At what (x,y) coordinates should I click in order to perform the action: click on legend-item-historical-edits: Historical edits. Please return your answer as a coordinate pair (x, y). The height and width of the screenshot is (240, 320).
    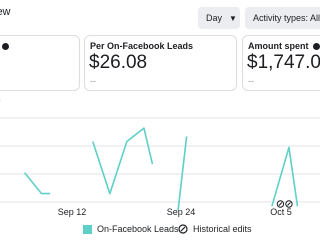
    Looking at the image, I should click on (215, 229).